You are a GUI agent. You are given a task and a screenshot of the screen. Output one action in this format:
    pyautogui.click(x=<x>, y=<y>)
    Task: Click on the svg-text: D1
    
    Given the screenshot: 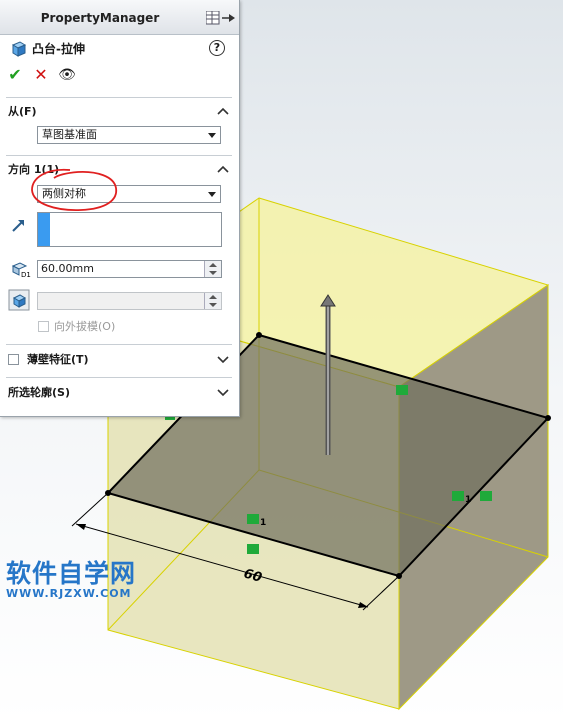 What is the action you would take?
    pyautogui.click(x=26, y=274)
    